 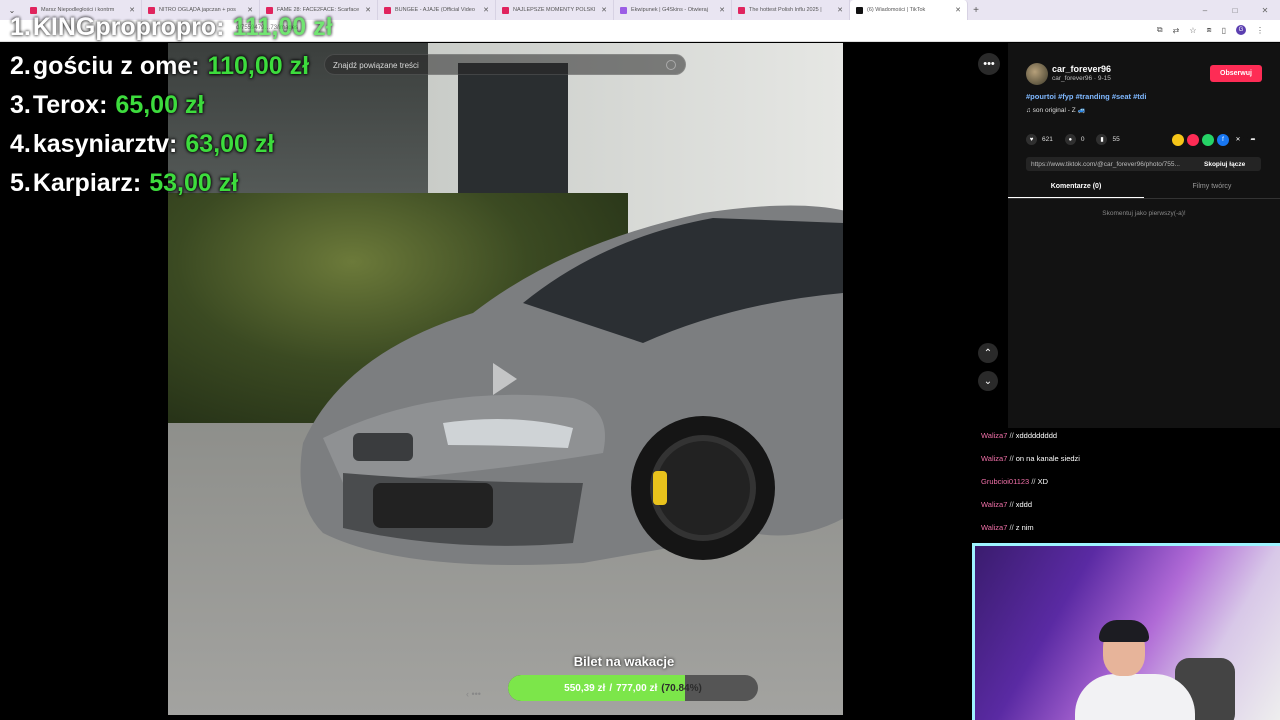 What do you see at coordinates (624, 661) in the screenshot?
I see `goal-title: Bilet na wakacje` at bounding box center [624, 661].